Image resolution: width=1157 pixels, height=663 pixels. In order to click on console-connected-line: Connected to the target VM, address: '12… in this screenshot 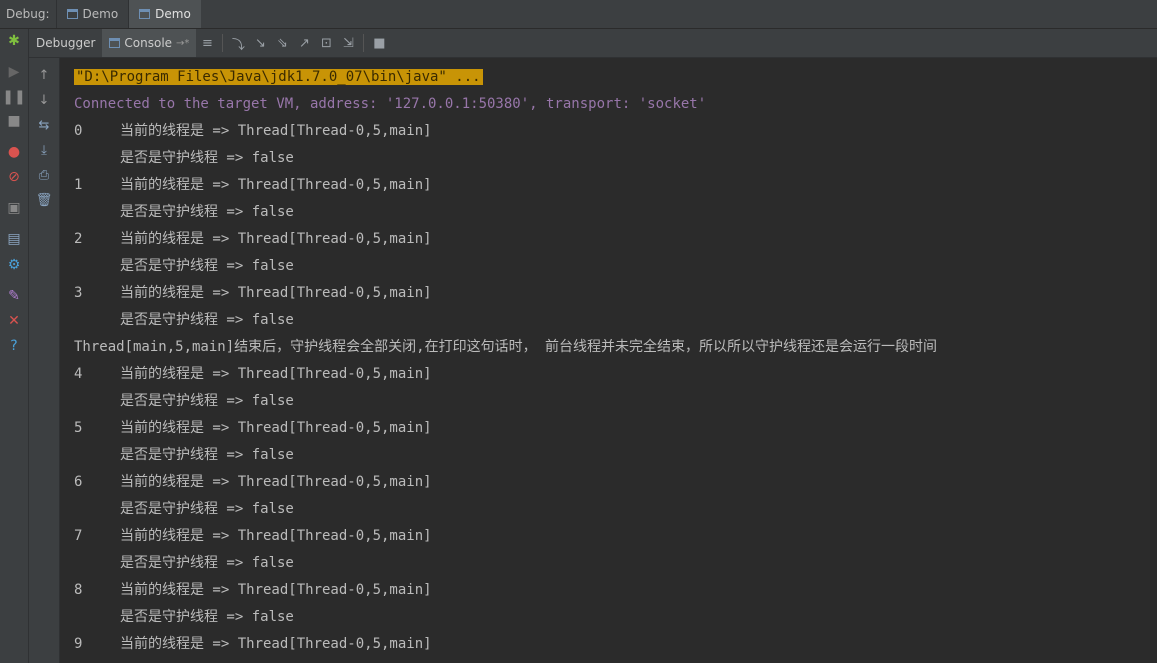, I will do `click(390, 104)`.